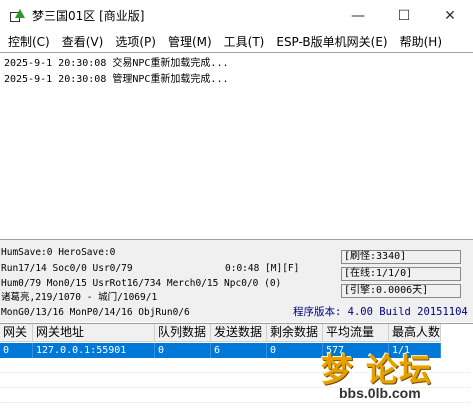  I want to click on window-title: 梦三国01区 [商业版], so click(88, 16).